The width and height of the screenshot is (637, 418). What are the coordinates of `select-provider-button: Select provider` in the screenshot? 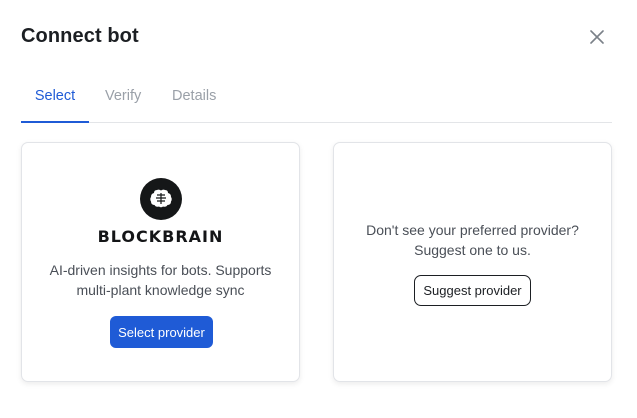 It's located at (161, 332).